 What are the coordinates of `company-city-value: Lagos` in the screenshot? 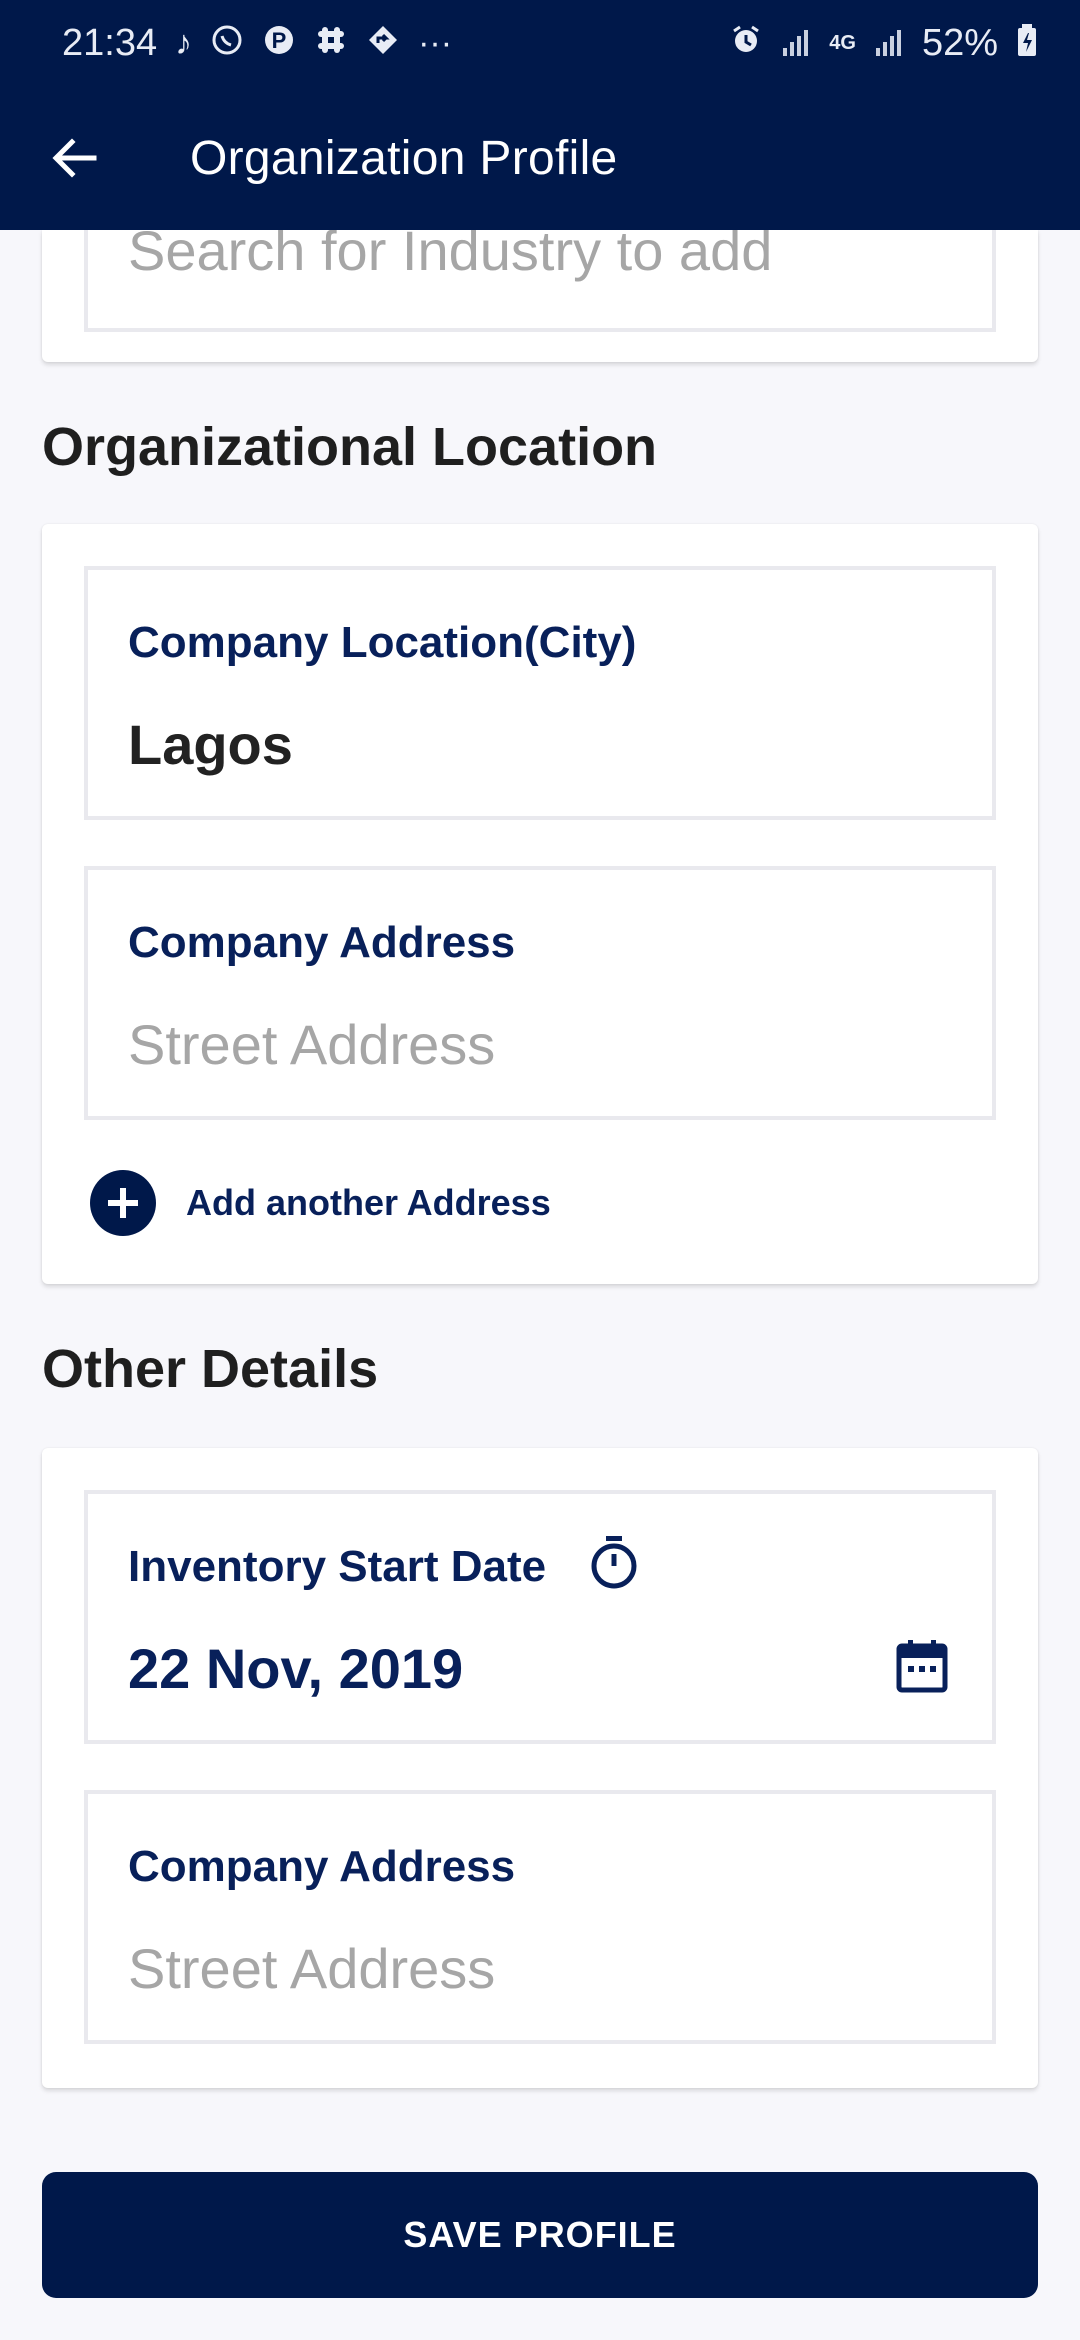 It's located at (210, 744).